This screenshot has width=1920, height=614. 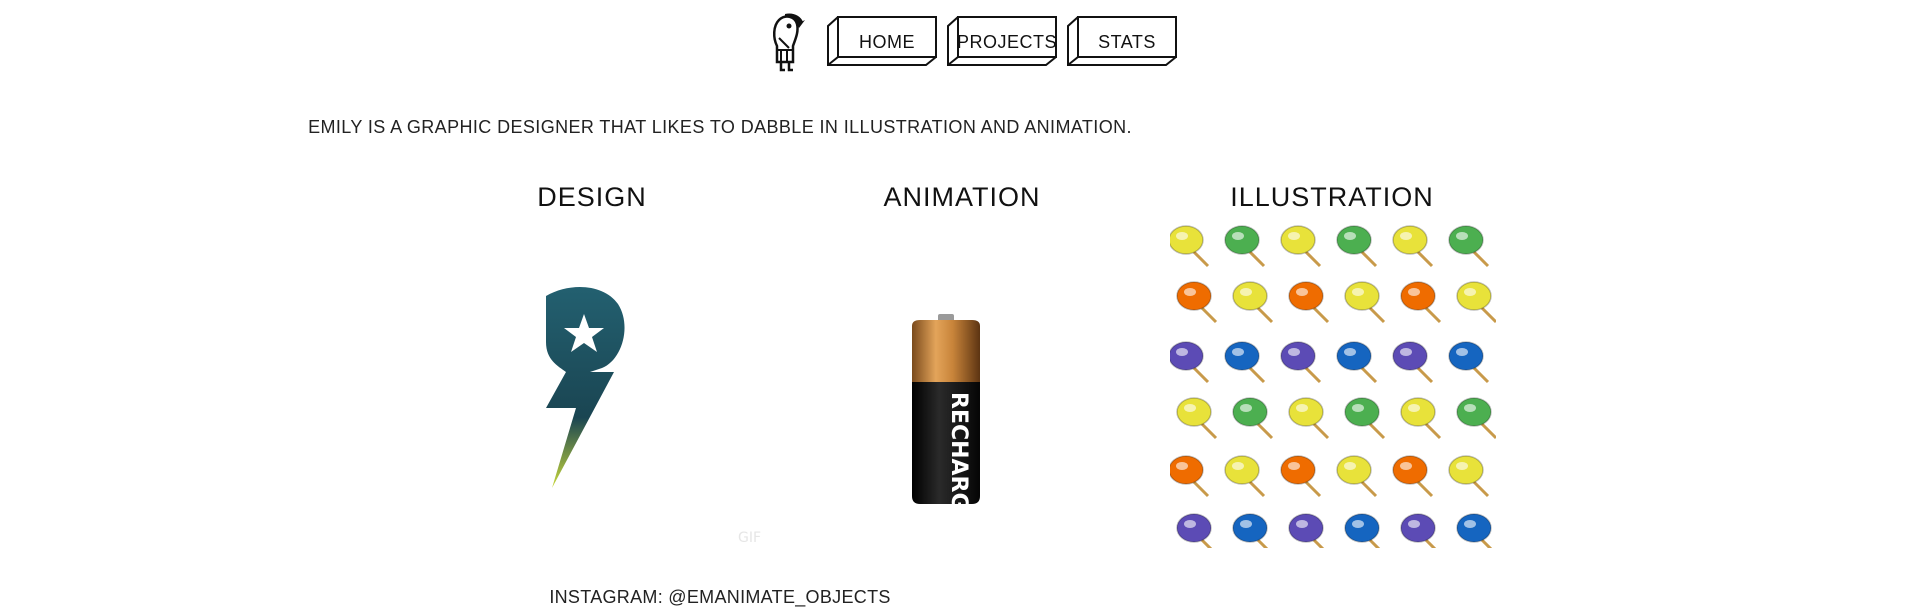 I want to click on gem-pattern-icon, so click(x=1333, y=386).